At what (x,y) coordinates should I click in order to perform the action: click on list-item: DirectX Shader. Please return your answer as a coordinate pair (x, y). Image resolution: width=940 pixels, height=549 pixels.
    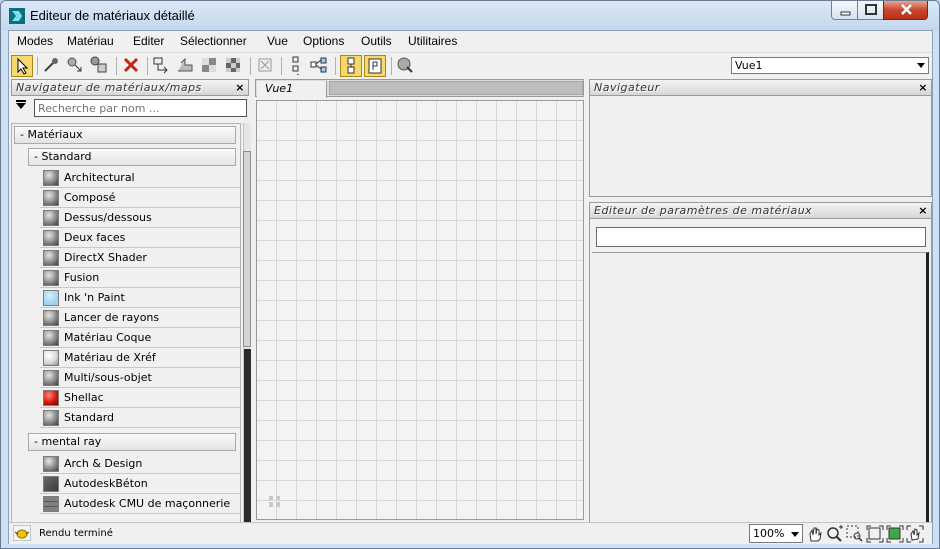
    Looking at the image, I should click on (140, 258).